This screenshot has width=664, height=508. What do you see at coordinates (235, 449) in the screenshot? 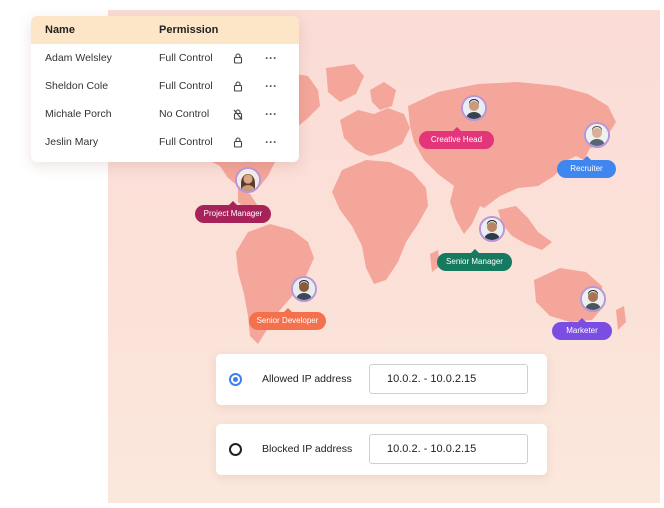
I see `blocked-ip-radio` at bounding box center [235, 449].